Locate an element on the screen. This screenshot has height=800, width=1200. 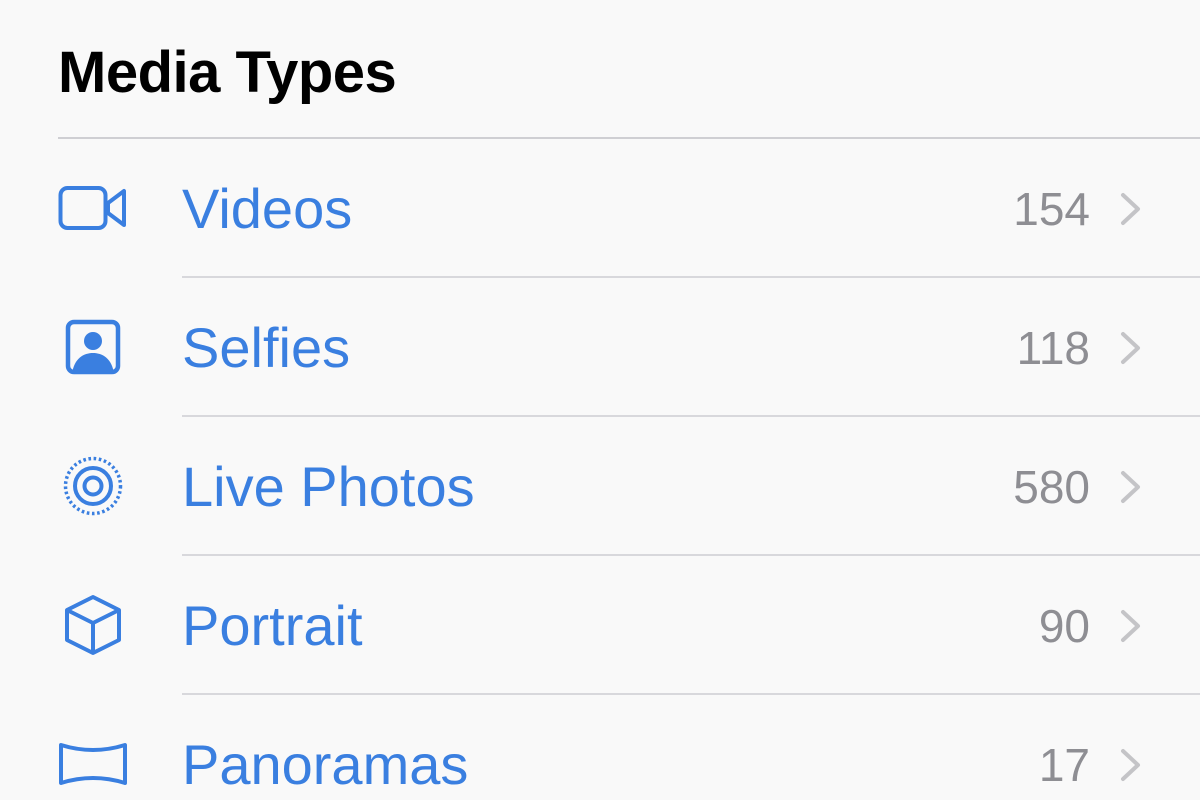
list-item-label: Live Photos is located at coordinates (328, 486).